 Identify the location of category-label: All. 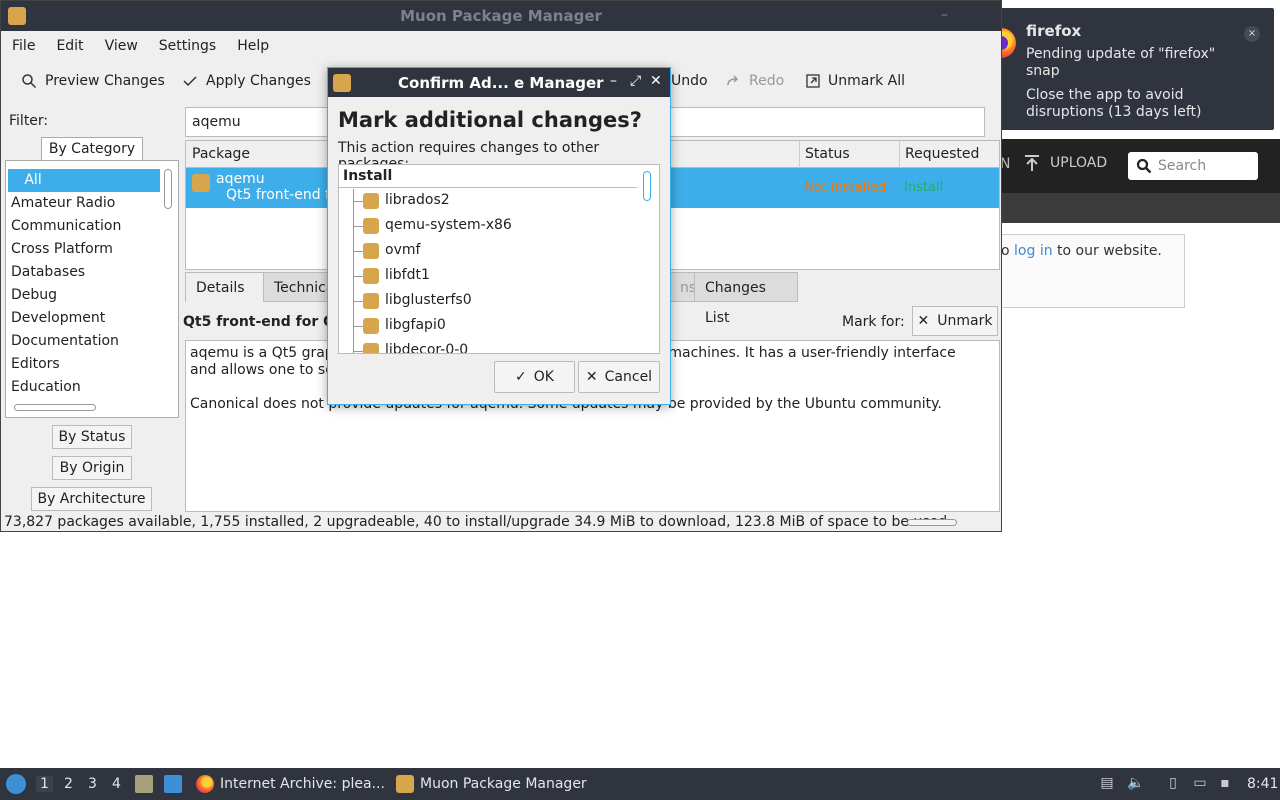
(33, 180).